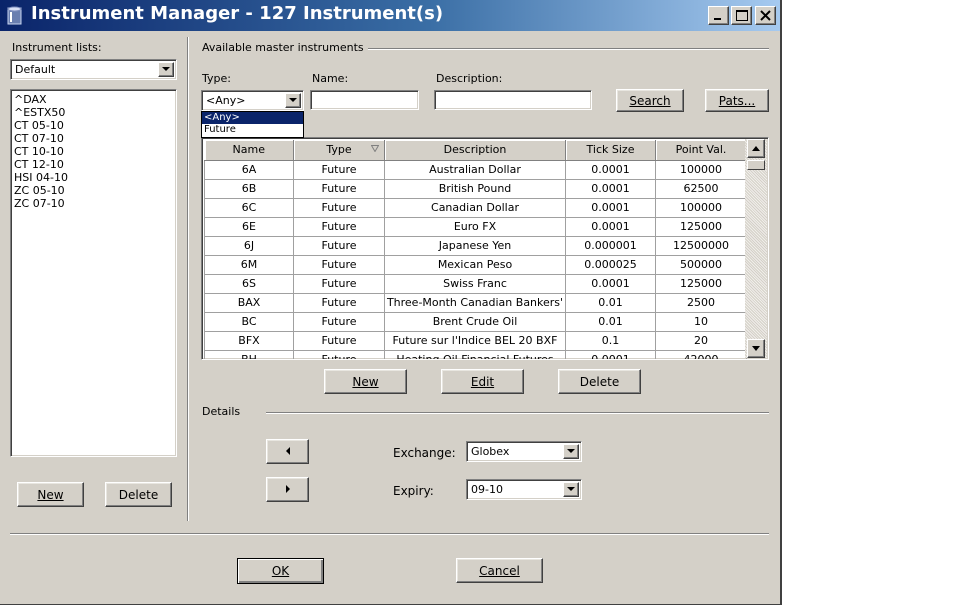 This screenshot has height=605, width=960. I want to click on master-new-button: New, so click(365, 381).